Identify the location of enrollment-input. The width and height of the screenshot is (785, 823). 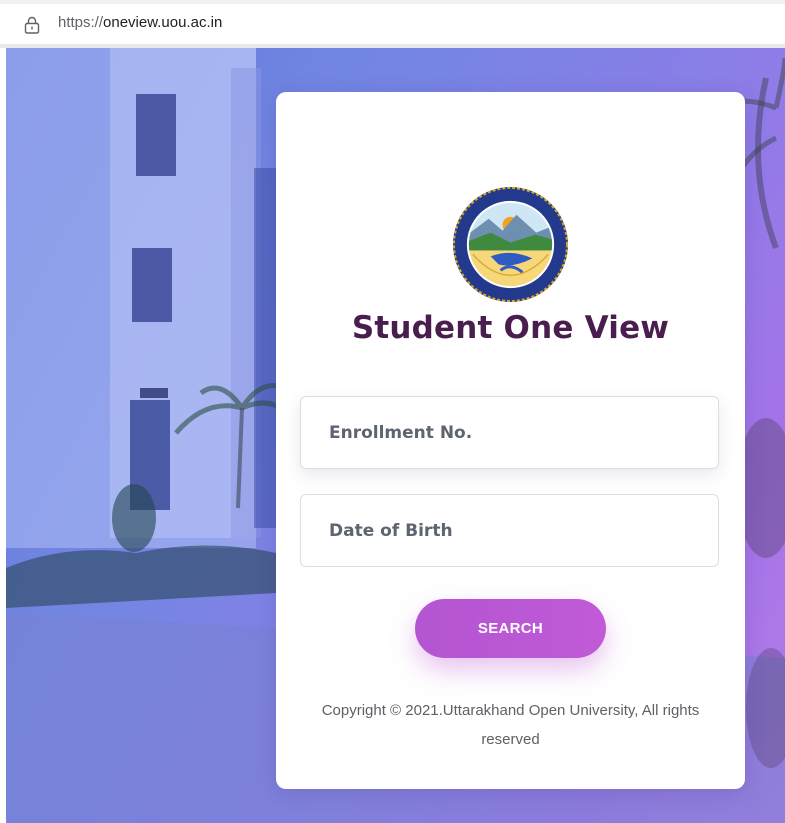
(509, 432).